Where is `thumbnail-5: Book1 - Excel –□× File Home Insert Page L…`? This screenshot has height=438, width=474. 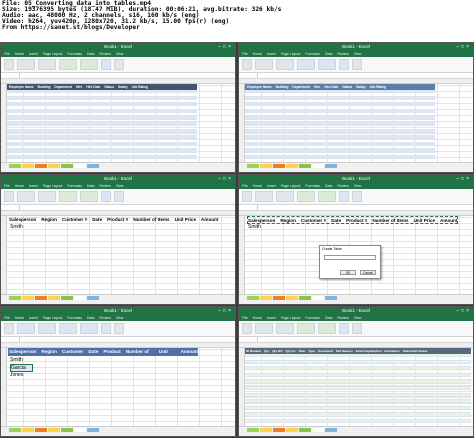
thumbnail-5: Book1 - Excel –□× File Home Insert Page L… is located at coordinates (118, 371).